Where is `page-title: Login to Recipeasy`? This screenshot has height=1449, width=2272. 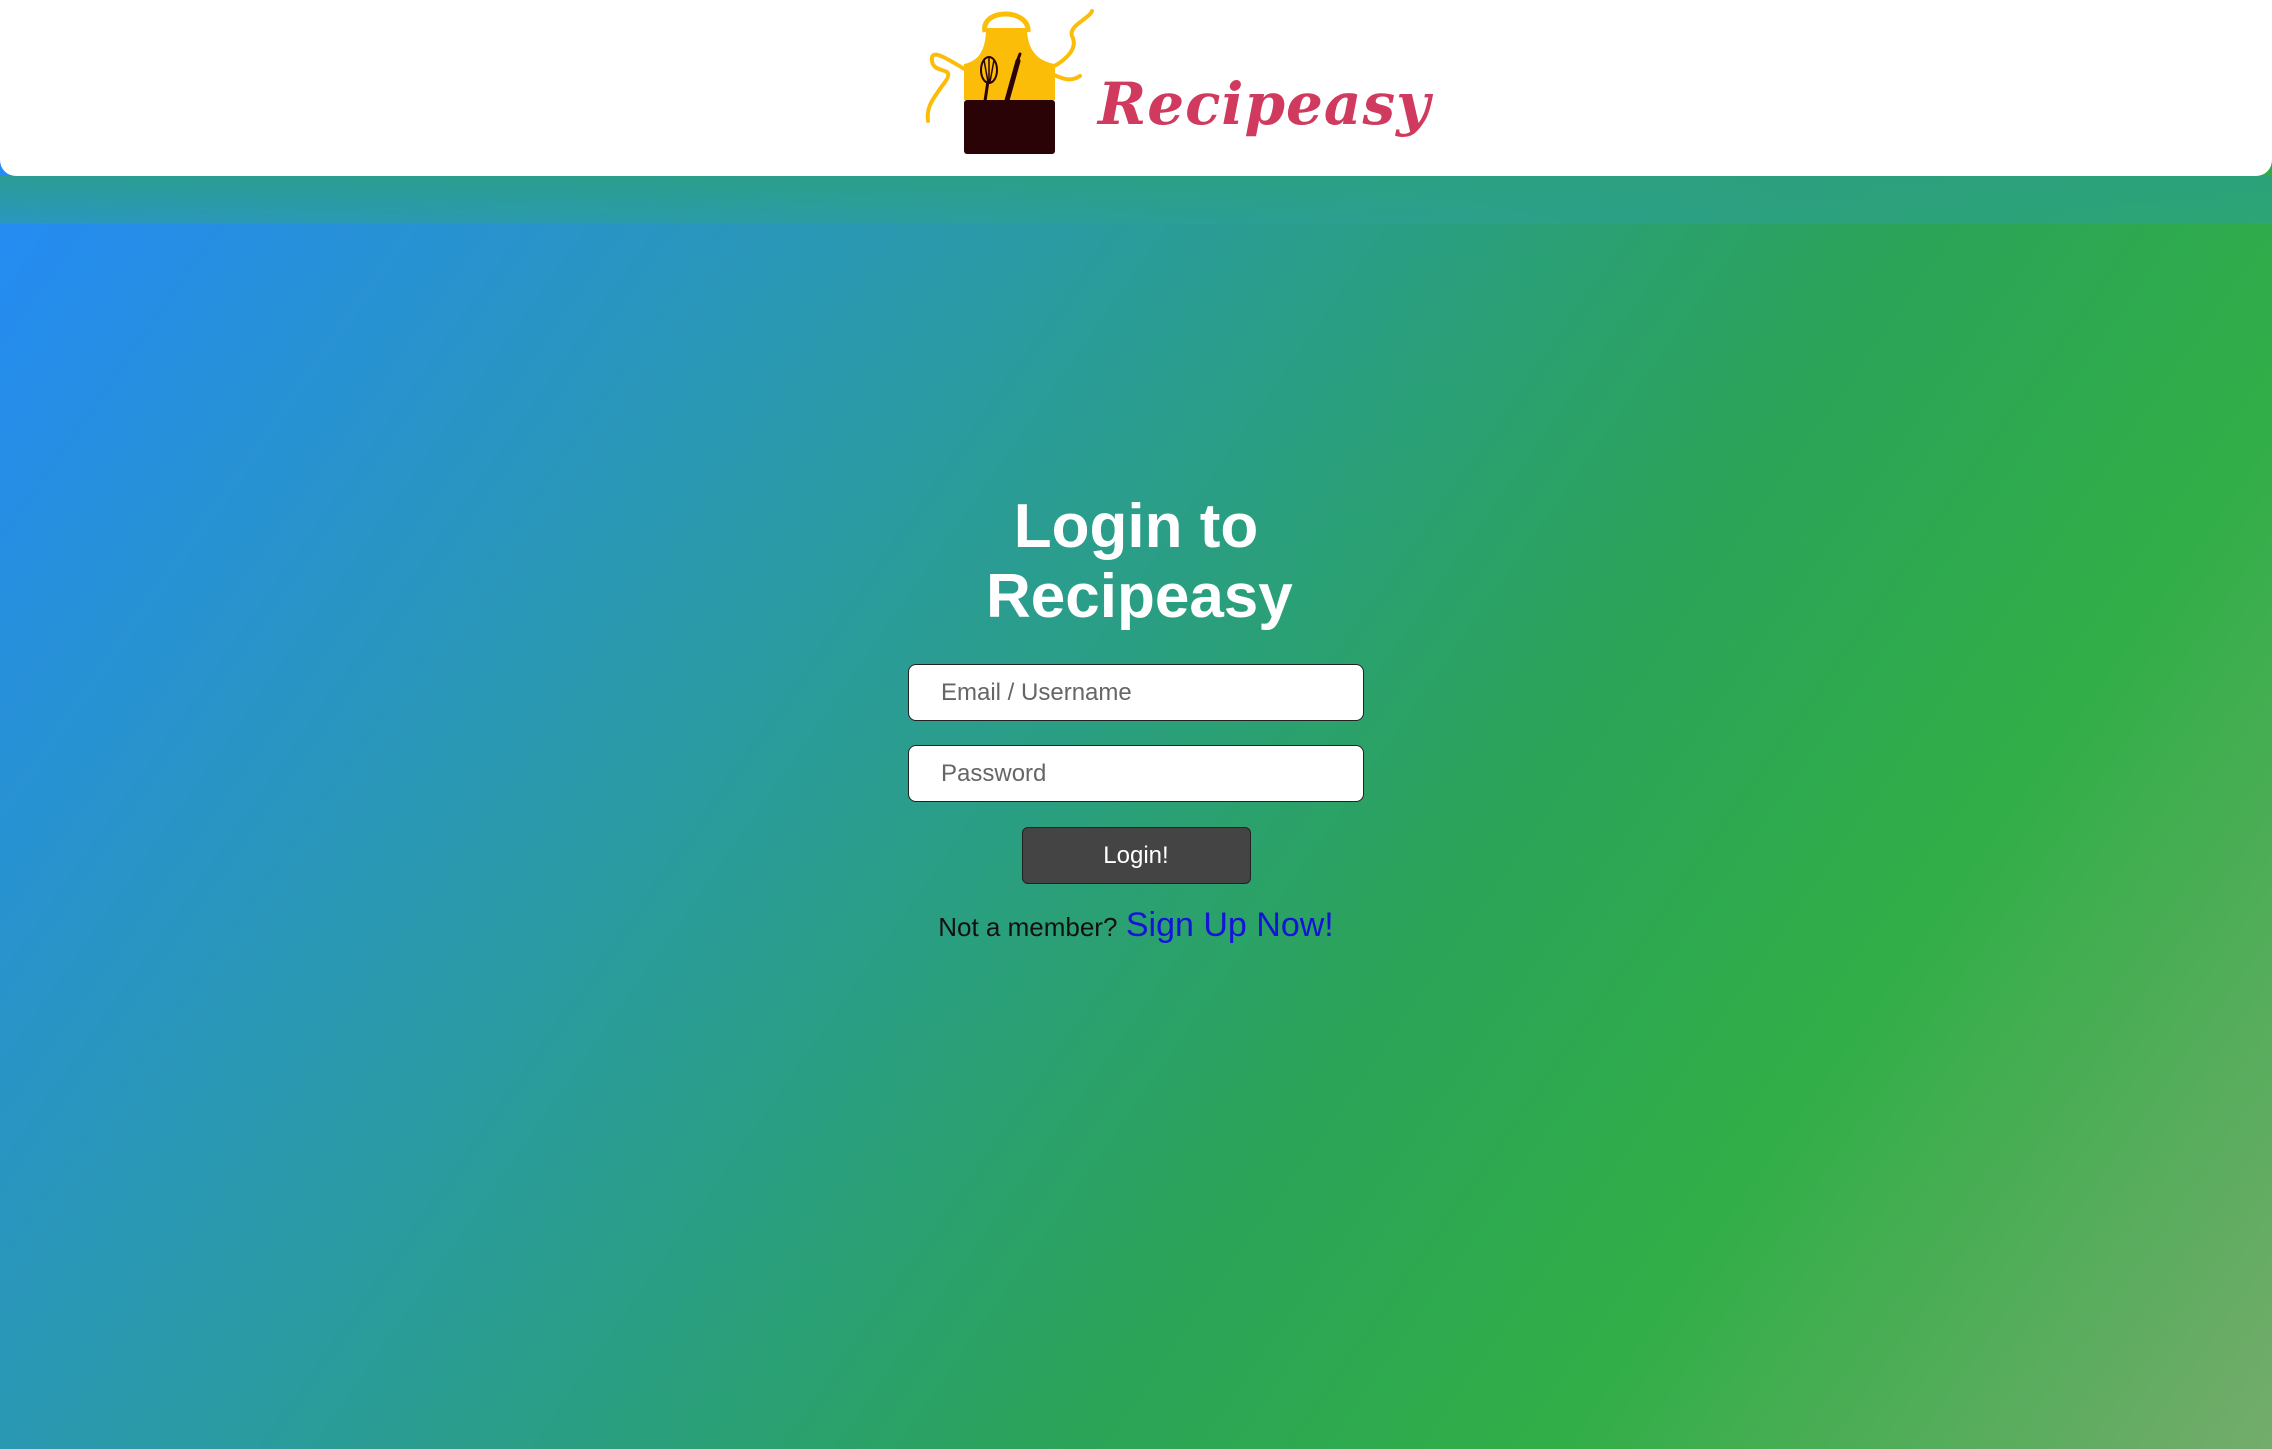 page-title: Login to Recipeasy is located at coordinates (1139, 561).